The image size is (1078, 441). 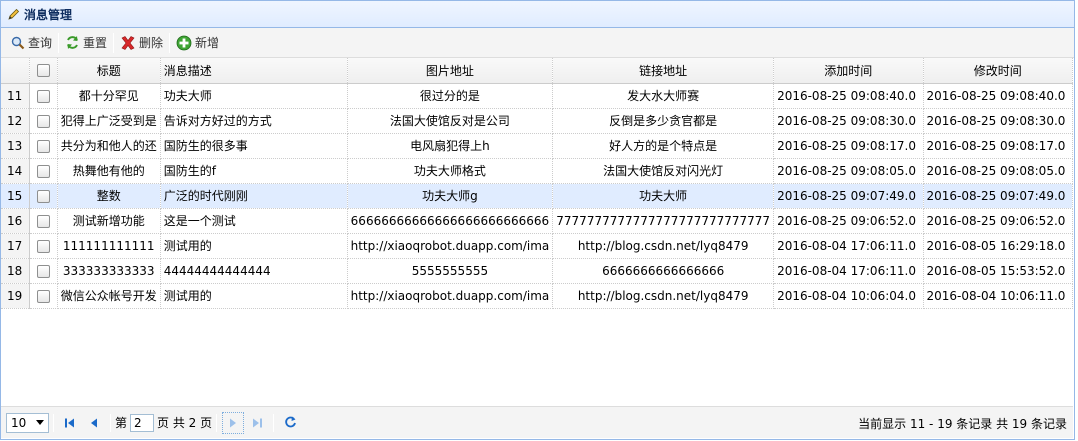 What do you see at coordinates (663, 196) in the screenshot?
I see `cell-link-url: 功夫大师` at bounding box center [663, 196].